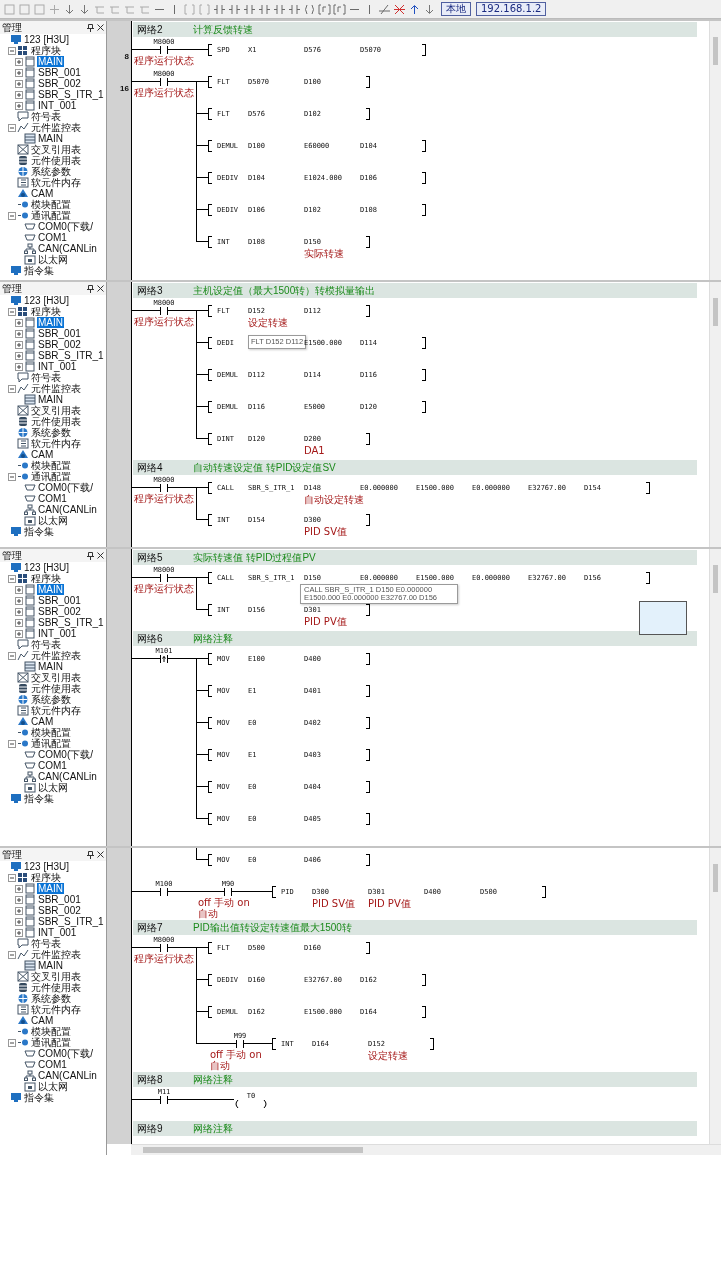 The image size is (721, 1280). I want to click on toolbar-button: 192.168.1.2, so click(511, 9).